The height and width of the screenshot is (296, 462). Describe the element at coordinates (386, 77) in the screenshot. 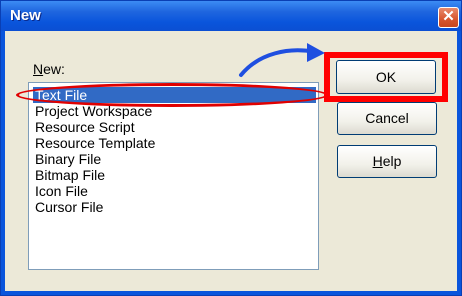

I see `ok-button: OK` at that location.